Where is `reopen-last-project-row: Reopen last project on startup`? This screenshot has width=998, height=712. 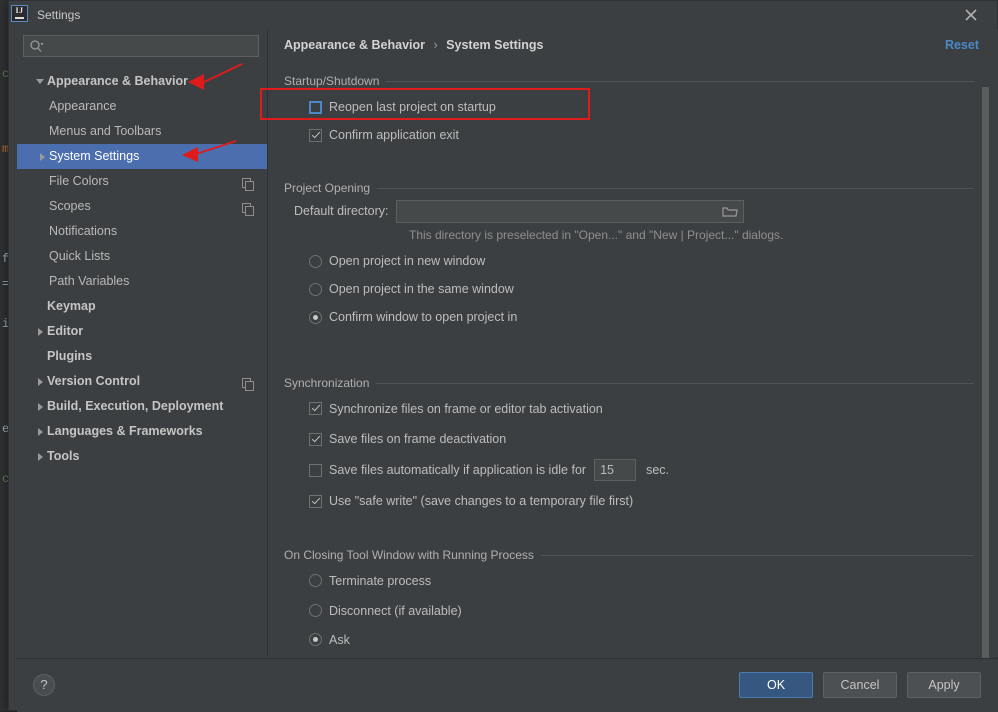
reopen-last-project-row: Reopen last project on startup is located at coordinates (629, 107).